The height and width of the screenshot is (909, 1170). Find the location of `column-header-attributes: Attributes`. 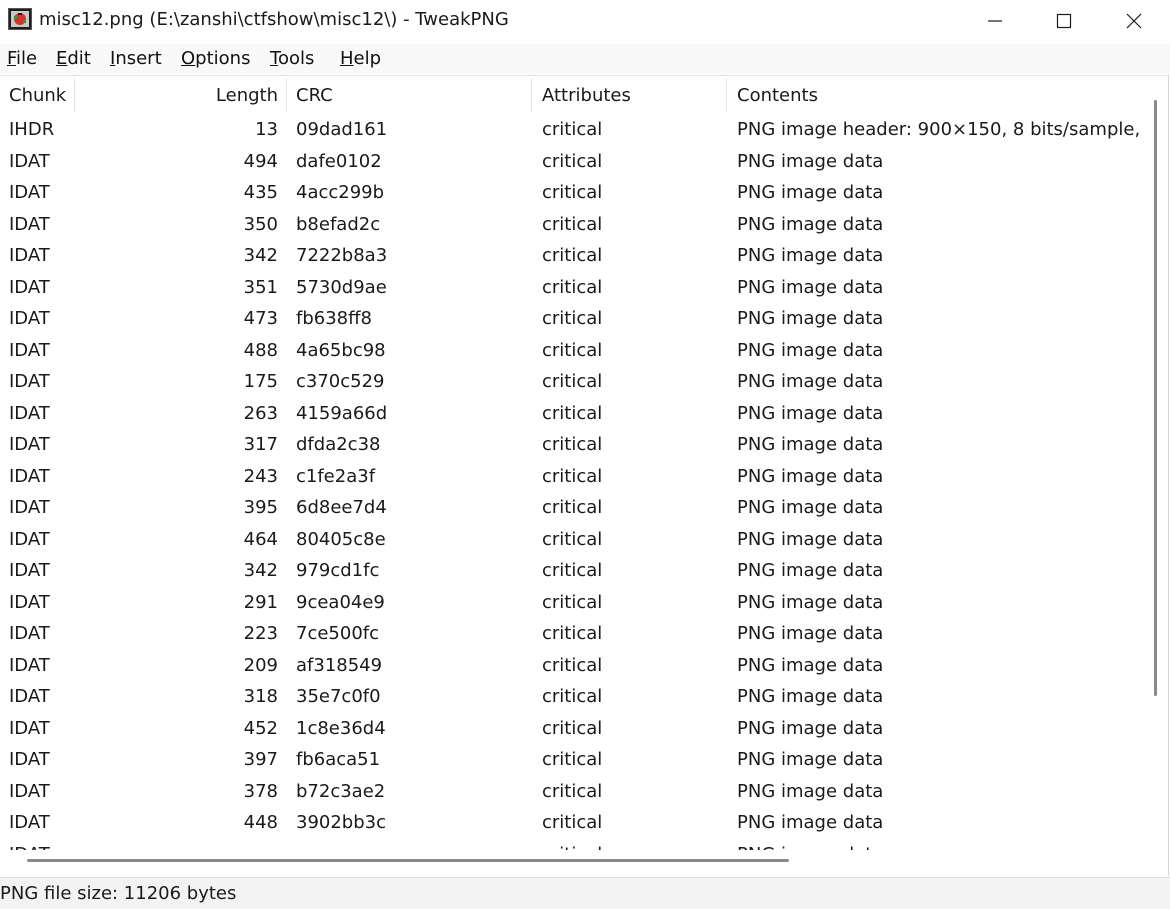

column-header-attributes: Attributes is located at coordinates (586, 95).